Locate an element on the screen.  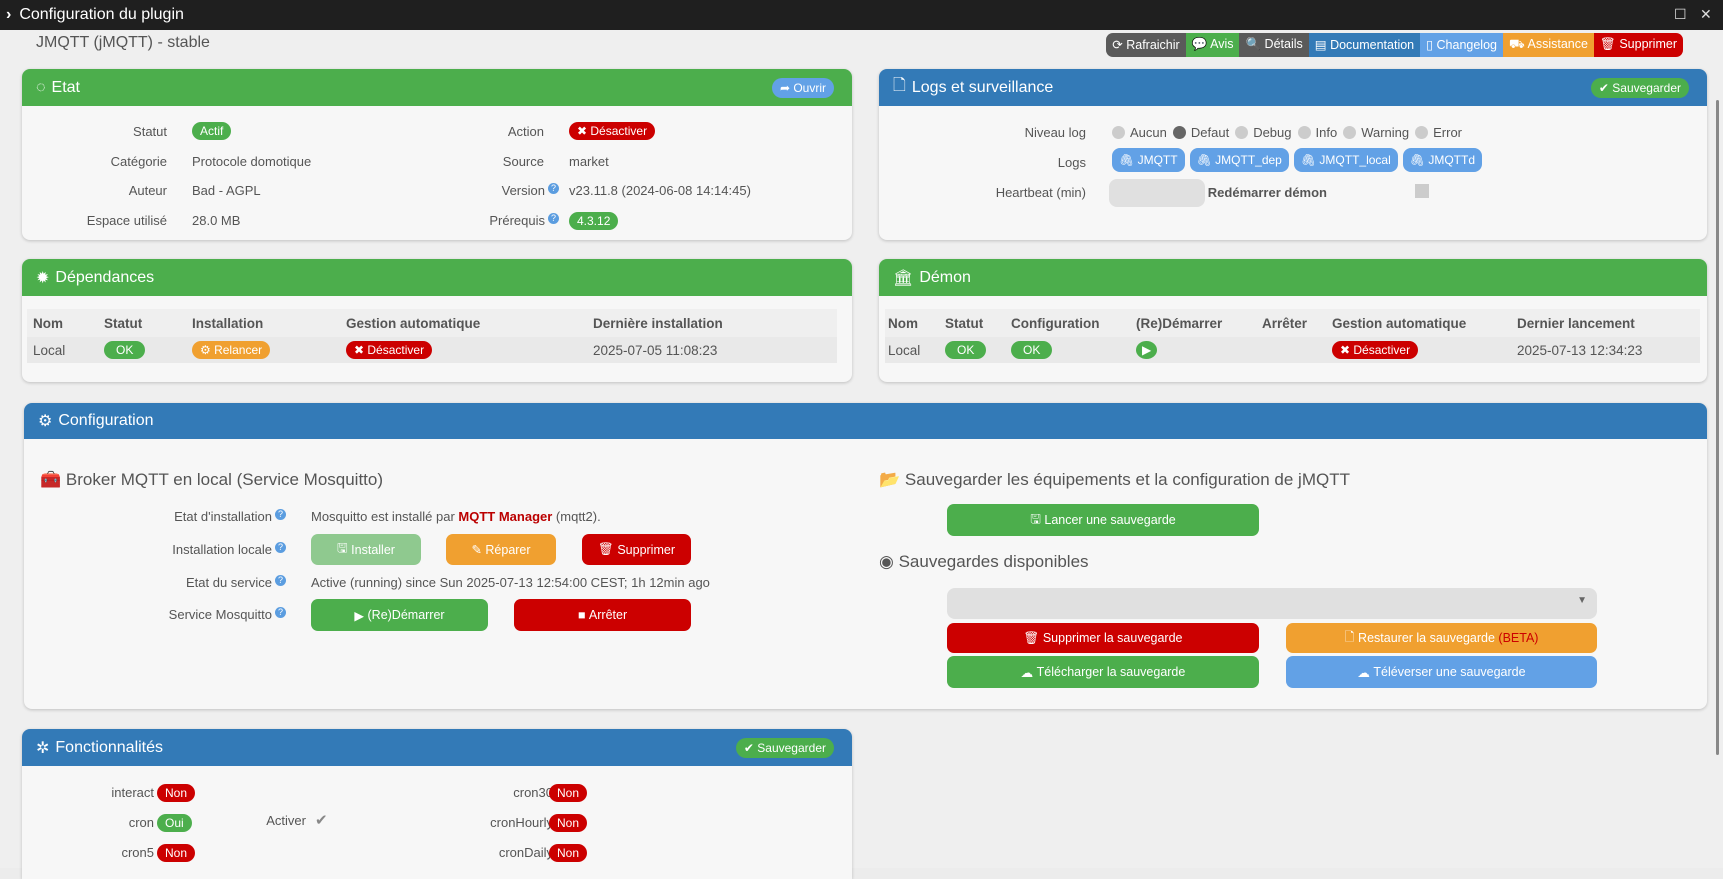
fonc-label: interact is located at coordinates (132, 792).